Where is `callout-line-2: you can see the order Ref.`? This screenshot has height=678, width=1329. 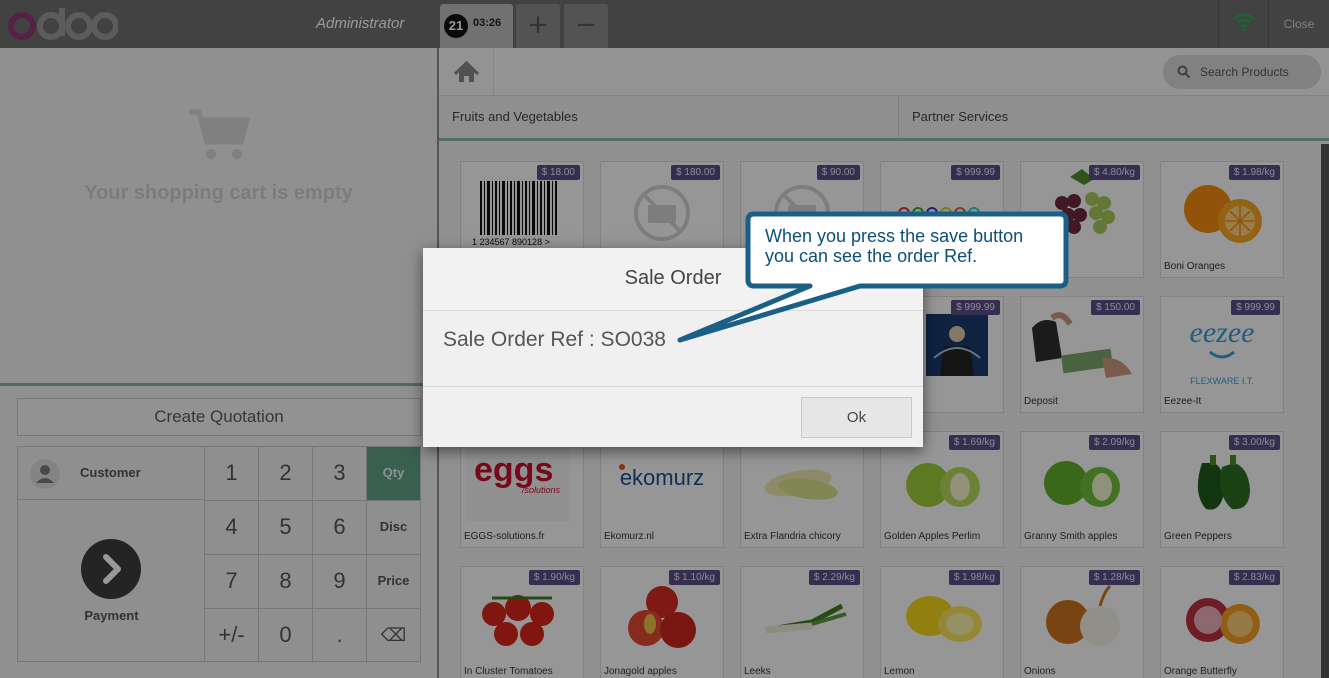
callout-line-2: you can see the order Ref. is located at coordinates (871, 256).